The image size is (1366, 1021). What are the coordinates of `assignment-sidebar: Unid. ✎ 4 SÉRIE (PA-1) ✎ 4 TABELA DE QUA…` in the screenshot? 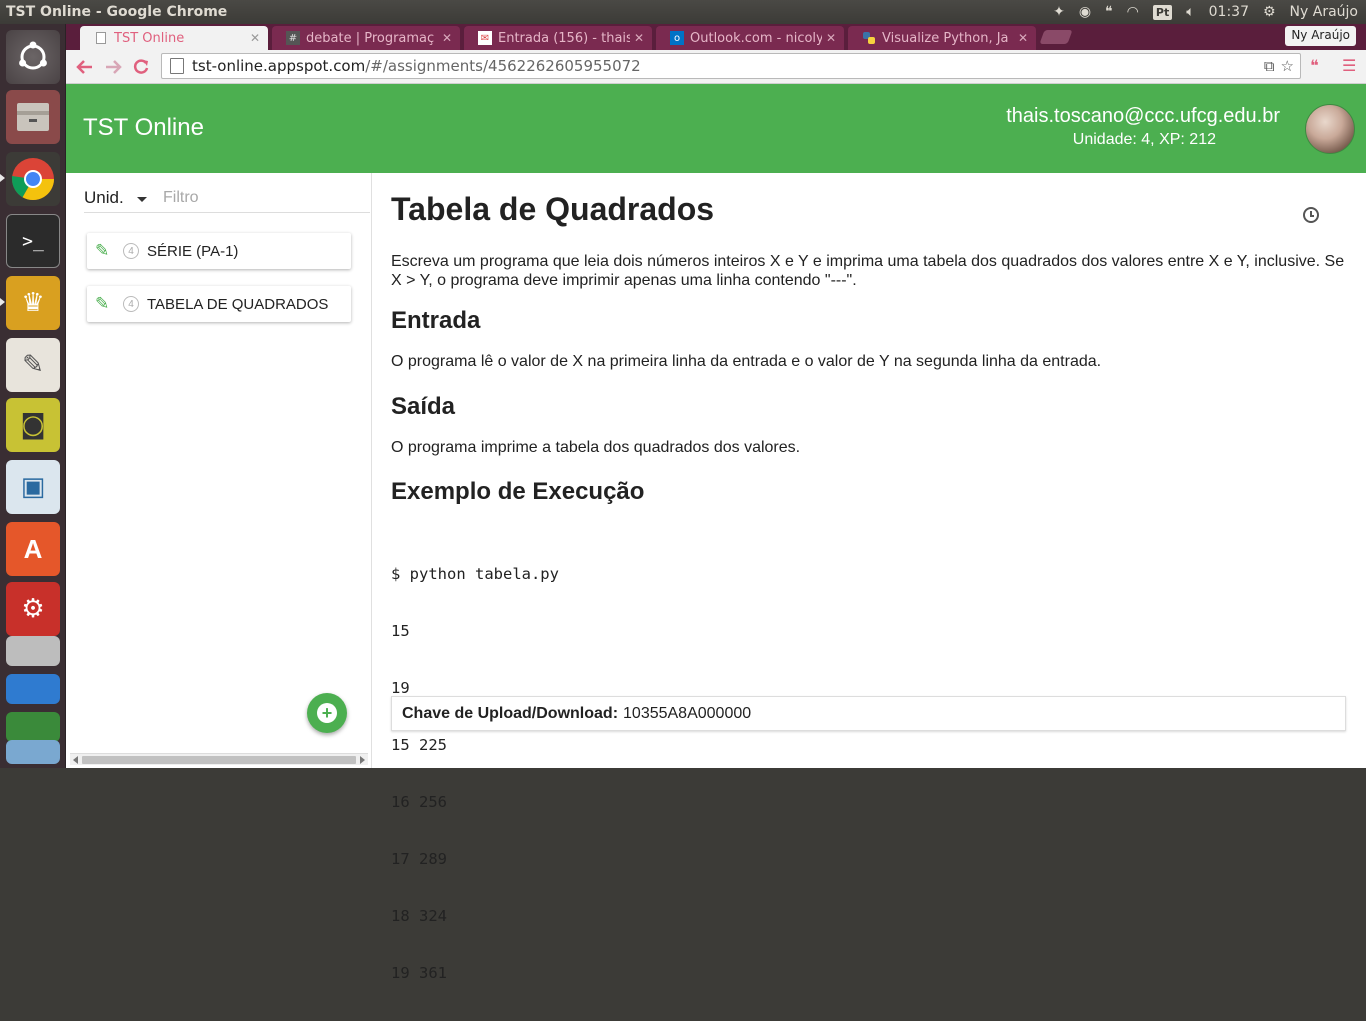 It's located at (219, 470).